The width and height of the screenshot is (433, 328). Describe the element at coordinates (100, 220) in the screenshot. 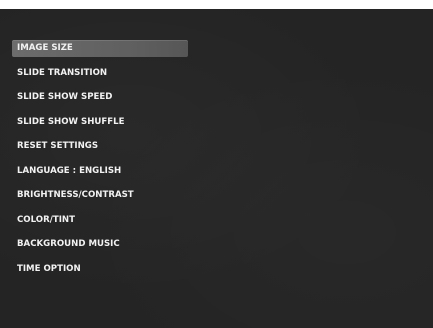

I see `menu-item-color-tint: COLOR/TINT` at that location.